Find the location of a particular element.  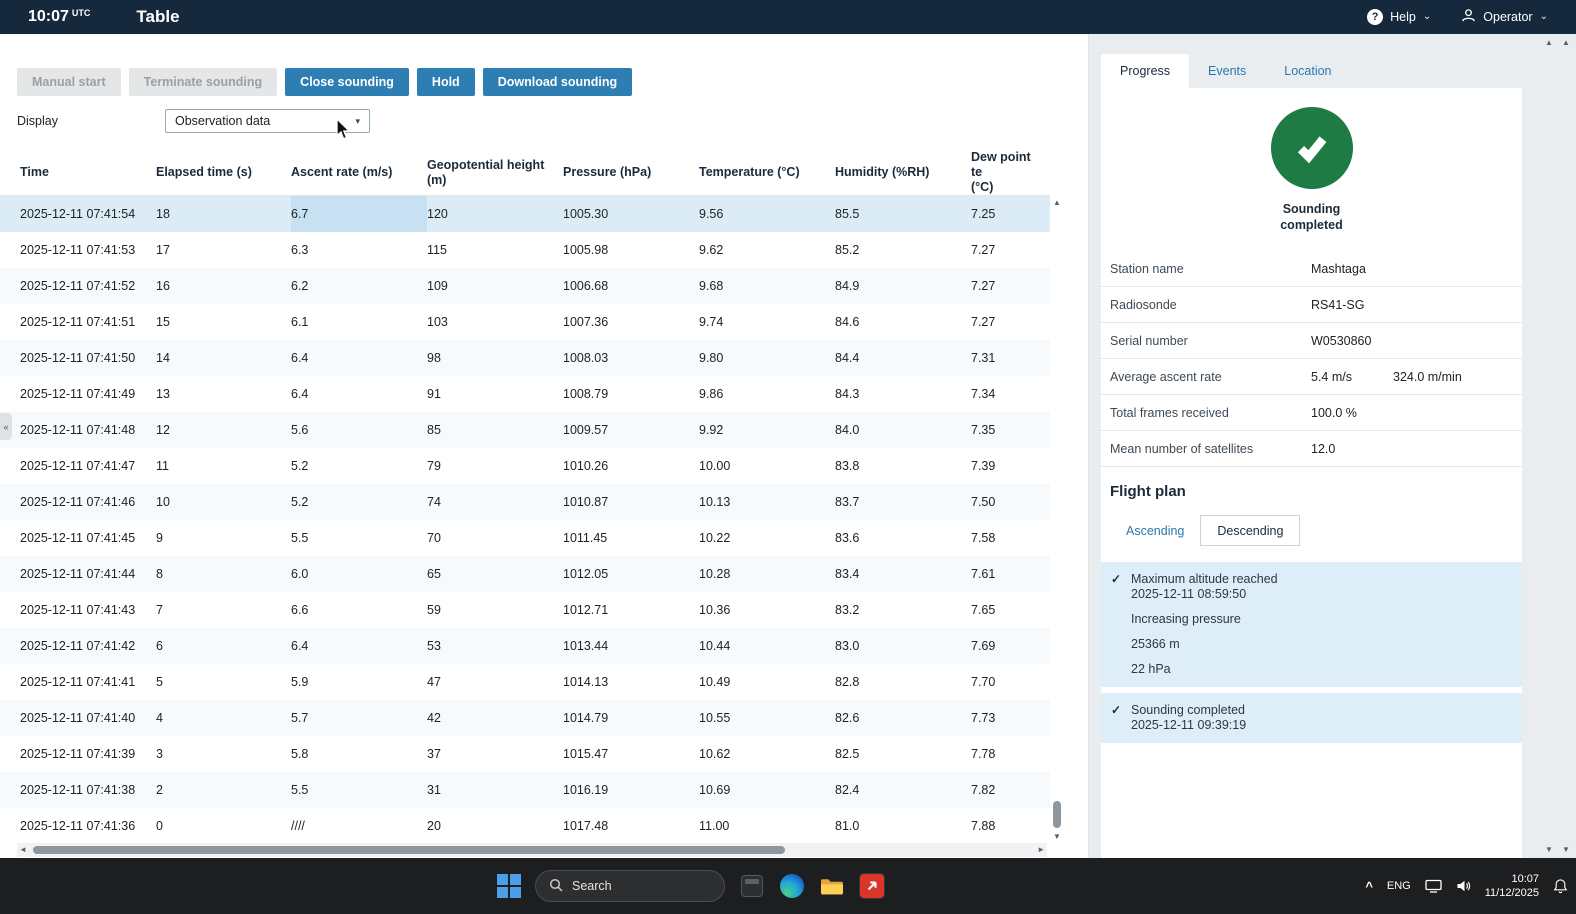

tab-events: Events is located at coordinates (1227, 71).